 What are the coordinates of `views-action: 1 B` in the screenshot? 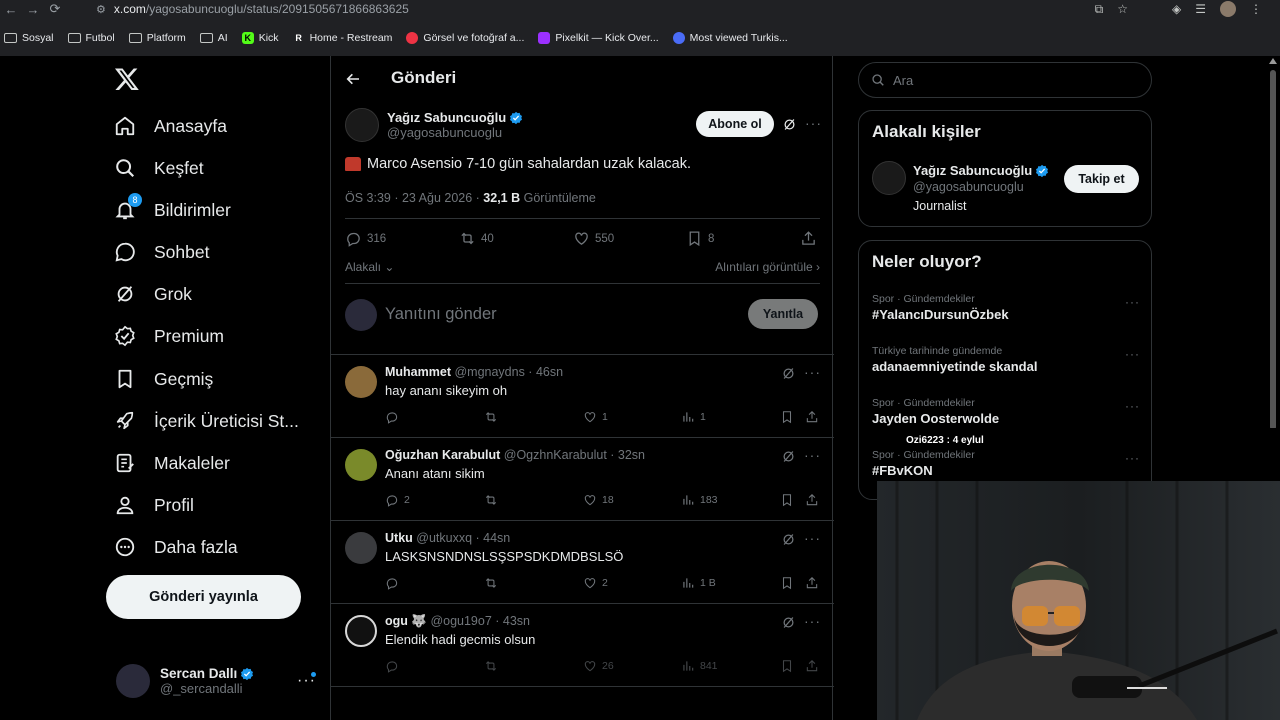 It's located at (698, 583).